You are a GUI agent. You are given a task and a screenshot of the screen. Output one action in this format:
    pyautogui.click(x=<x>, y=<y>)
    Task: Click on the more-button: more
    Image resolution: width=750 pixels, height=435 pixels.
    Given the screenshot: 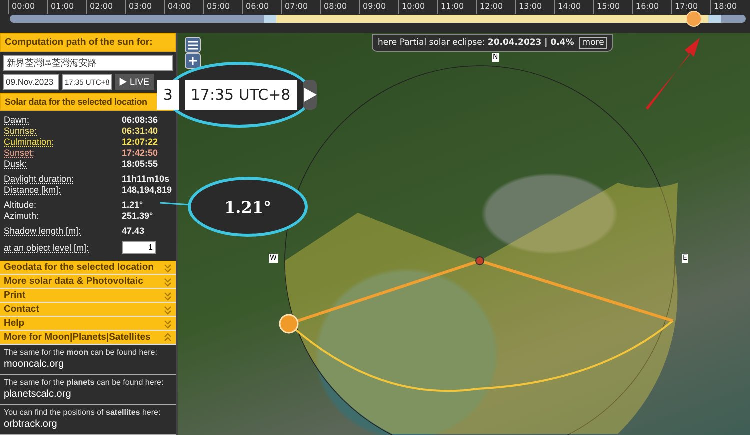 What is the action you would take?
    pyautogui.click(x=593, y=43)
    